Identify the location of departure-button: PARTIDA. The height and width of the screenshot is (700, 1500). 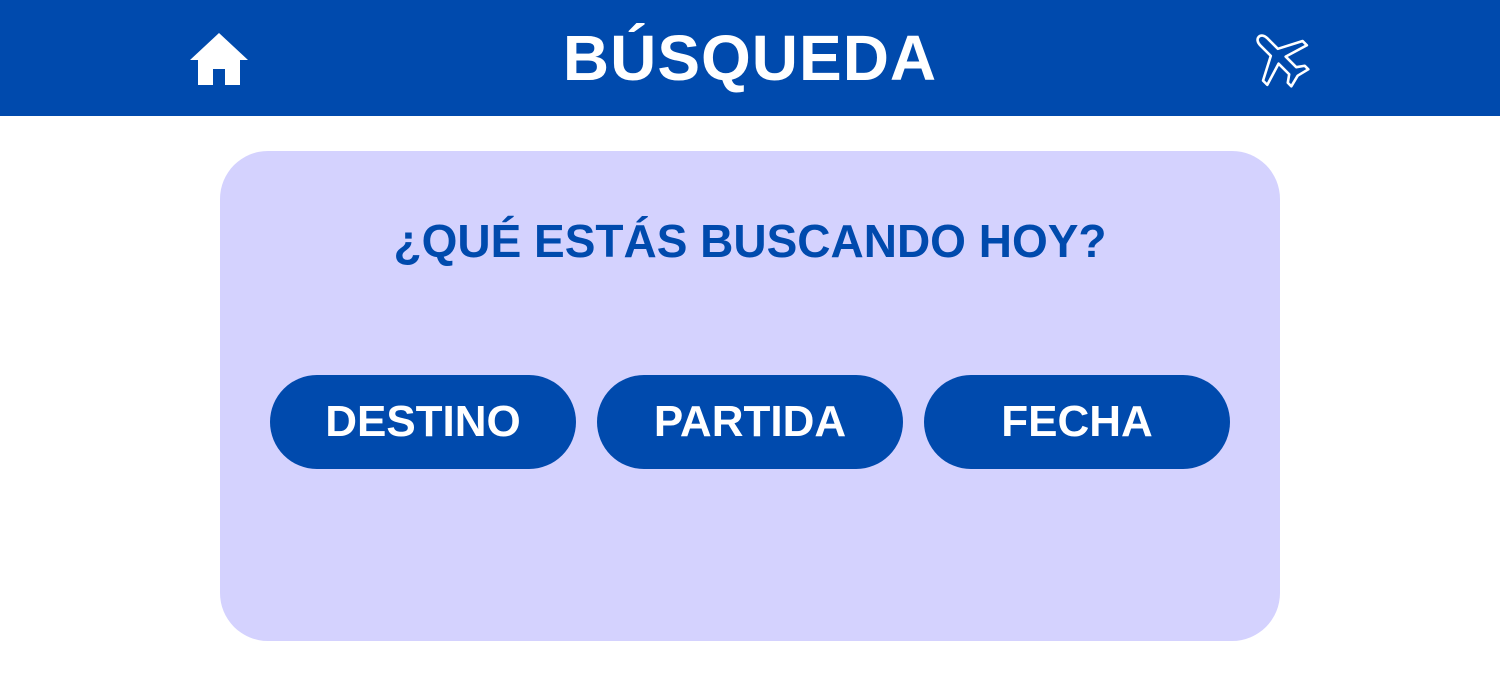
(750, 422).